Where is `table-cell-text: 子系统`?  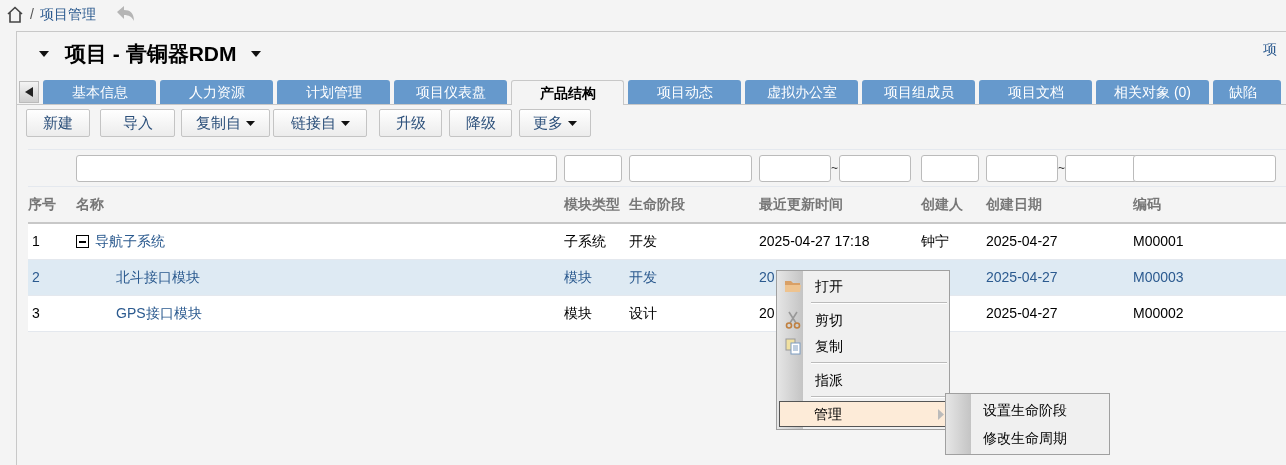
table-cell-text: 子系统 is located at coordinates (585, 241).